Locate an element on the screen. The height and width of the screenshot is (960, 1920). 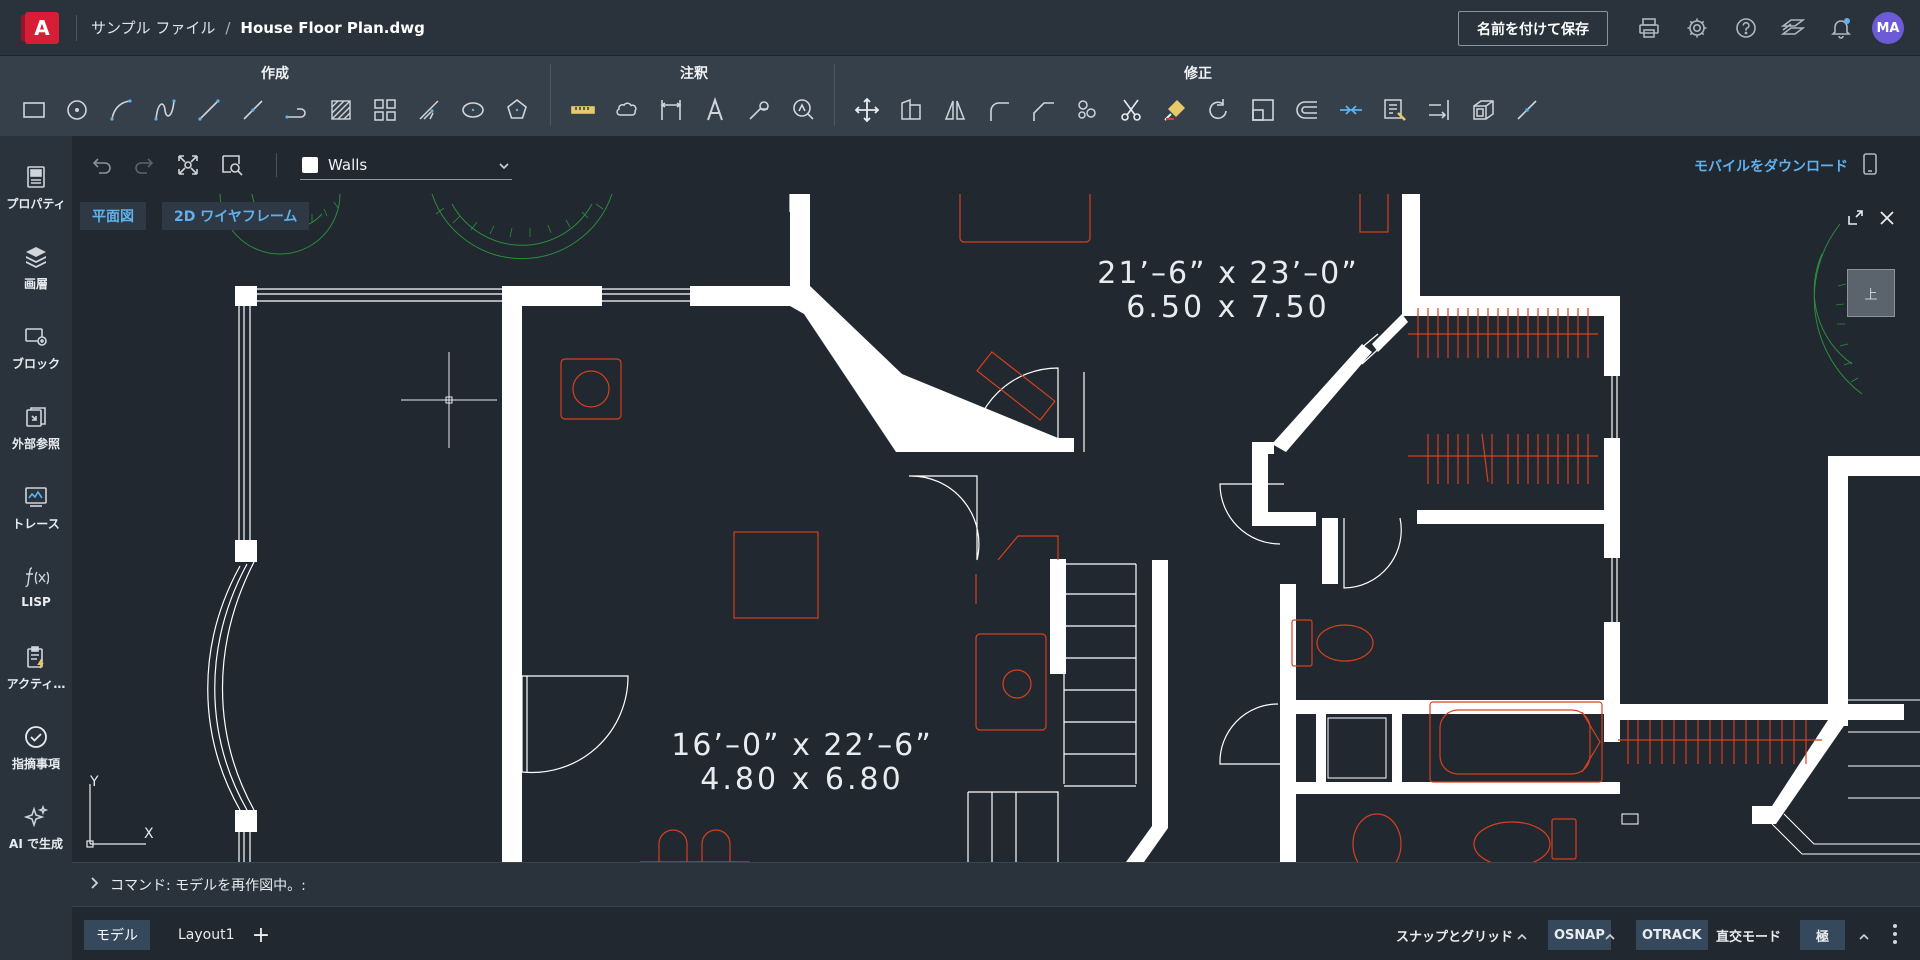
move-icon is located at coordinates (867, 110).